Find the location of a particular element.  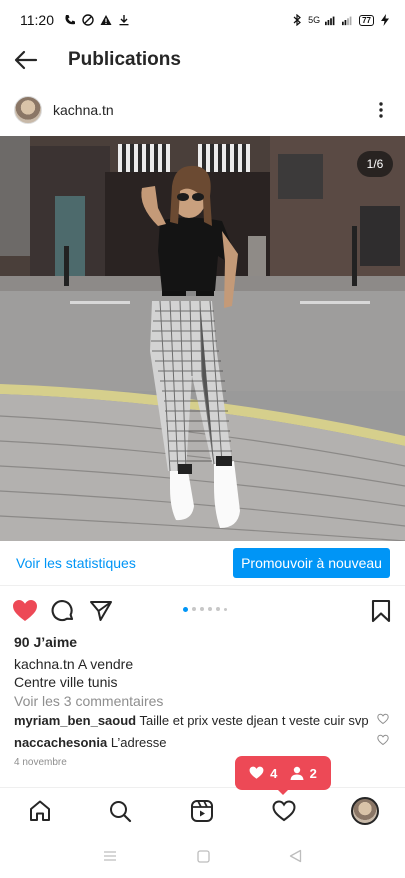

nav-profile is located at coordinates (365, 811).